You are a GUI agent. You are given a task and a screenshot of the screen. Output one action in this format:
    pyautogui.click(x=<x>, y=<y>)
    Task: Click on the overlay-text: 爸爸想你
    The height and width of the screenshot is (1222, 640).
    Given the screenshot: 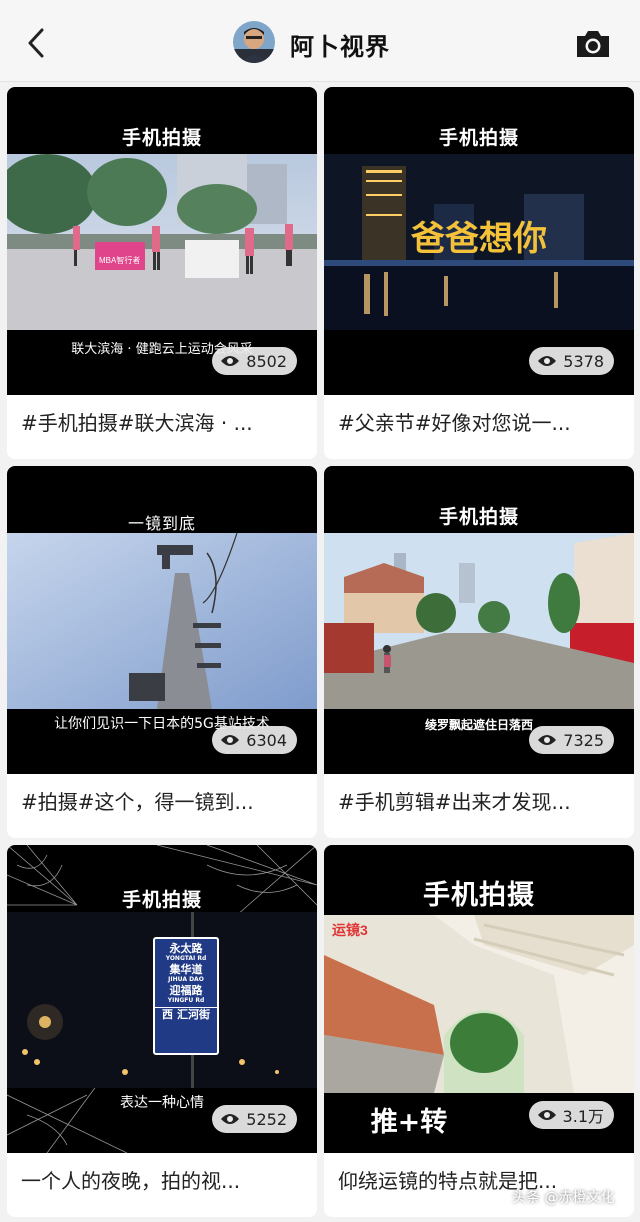 What is the action you would take?
    pyautogui.click(x=478, y=239)
    